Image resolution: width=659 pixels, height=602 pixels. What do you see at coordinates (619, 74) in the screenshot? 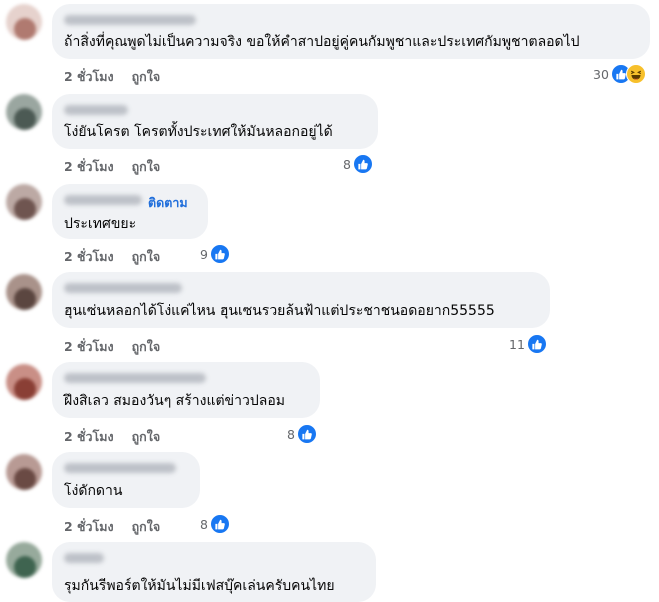
I see `reaction-summary: 30` at bounding box center [619, 74].